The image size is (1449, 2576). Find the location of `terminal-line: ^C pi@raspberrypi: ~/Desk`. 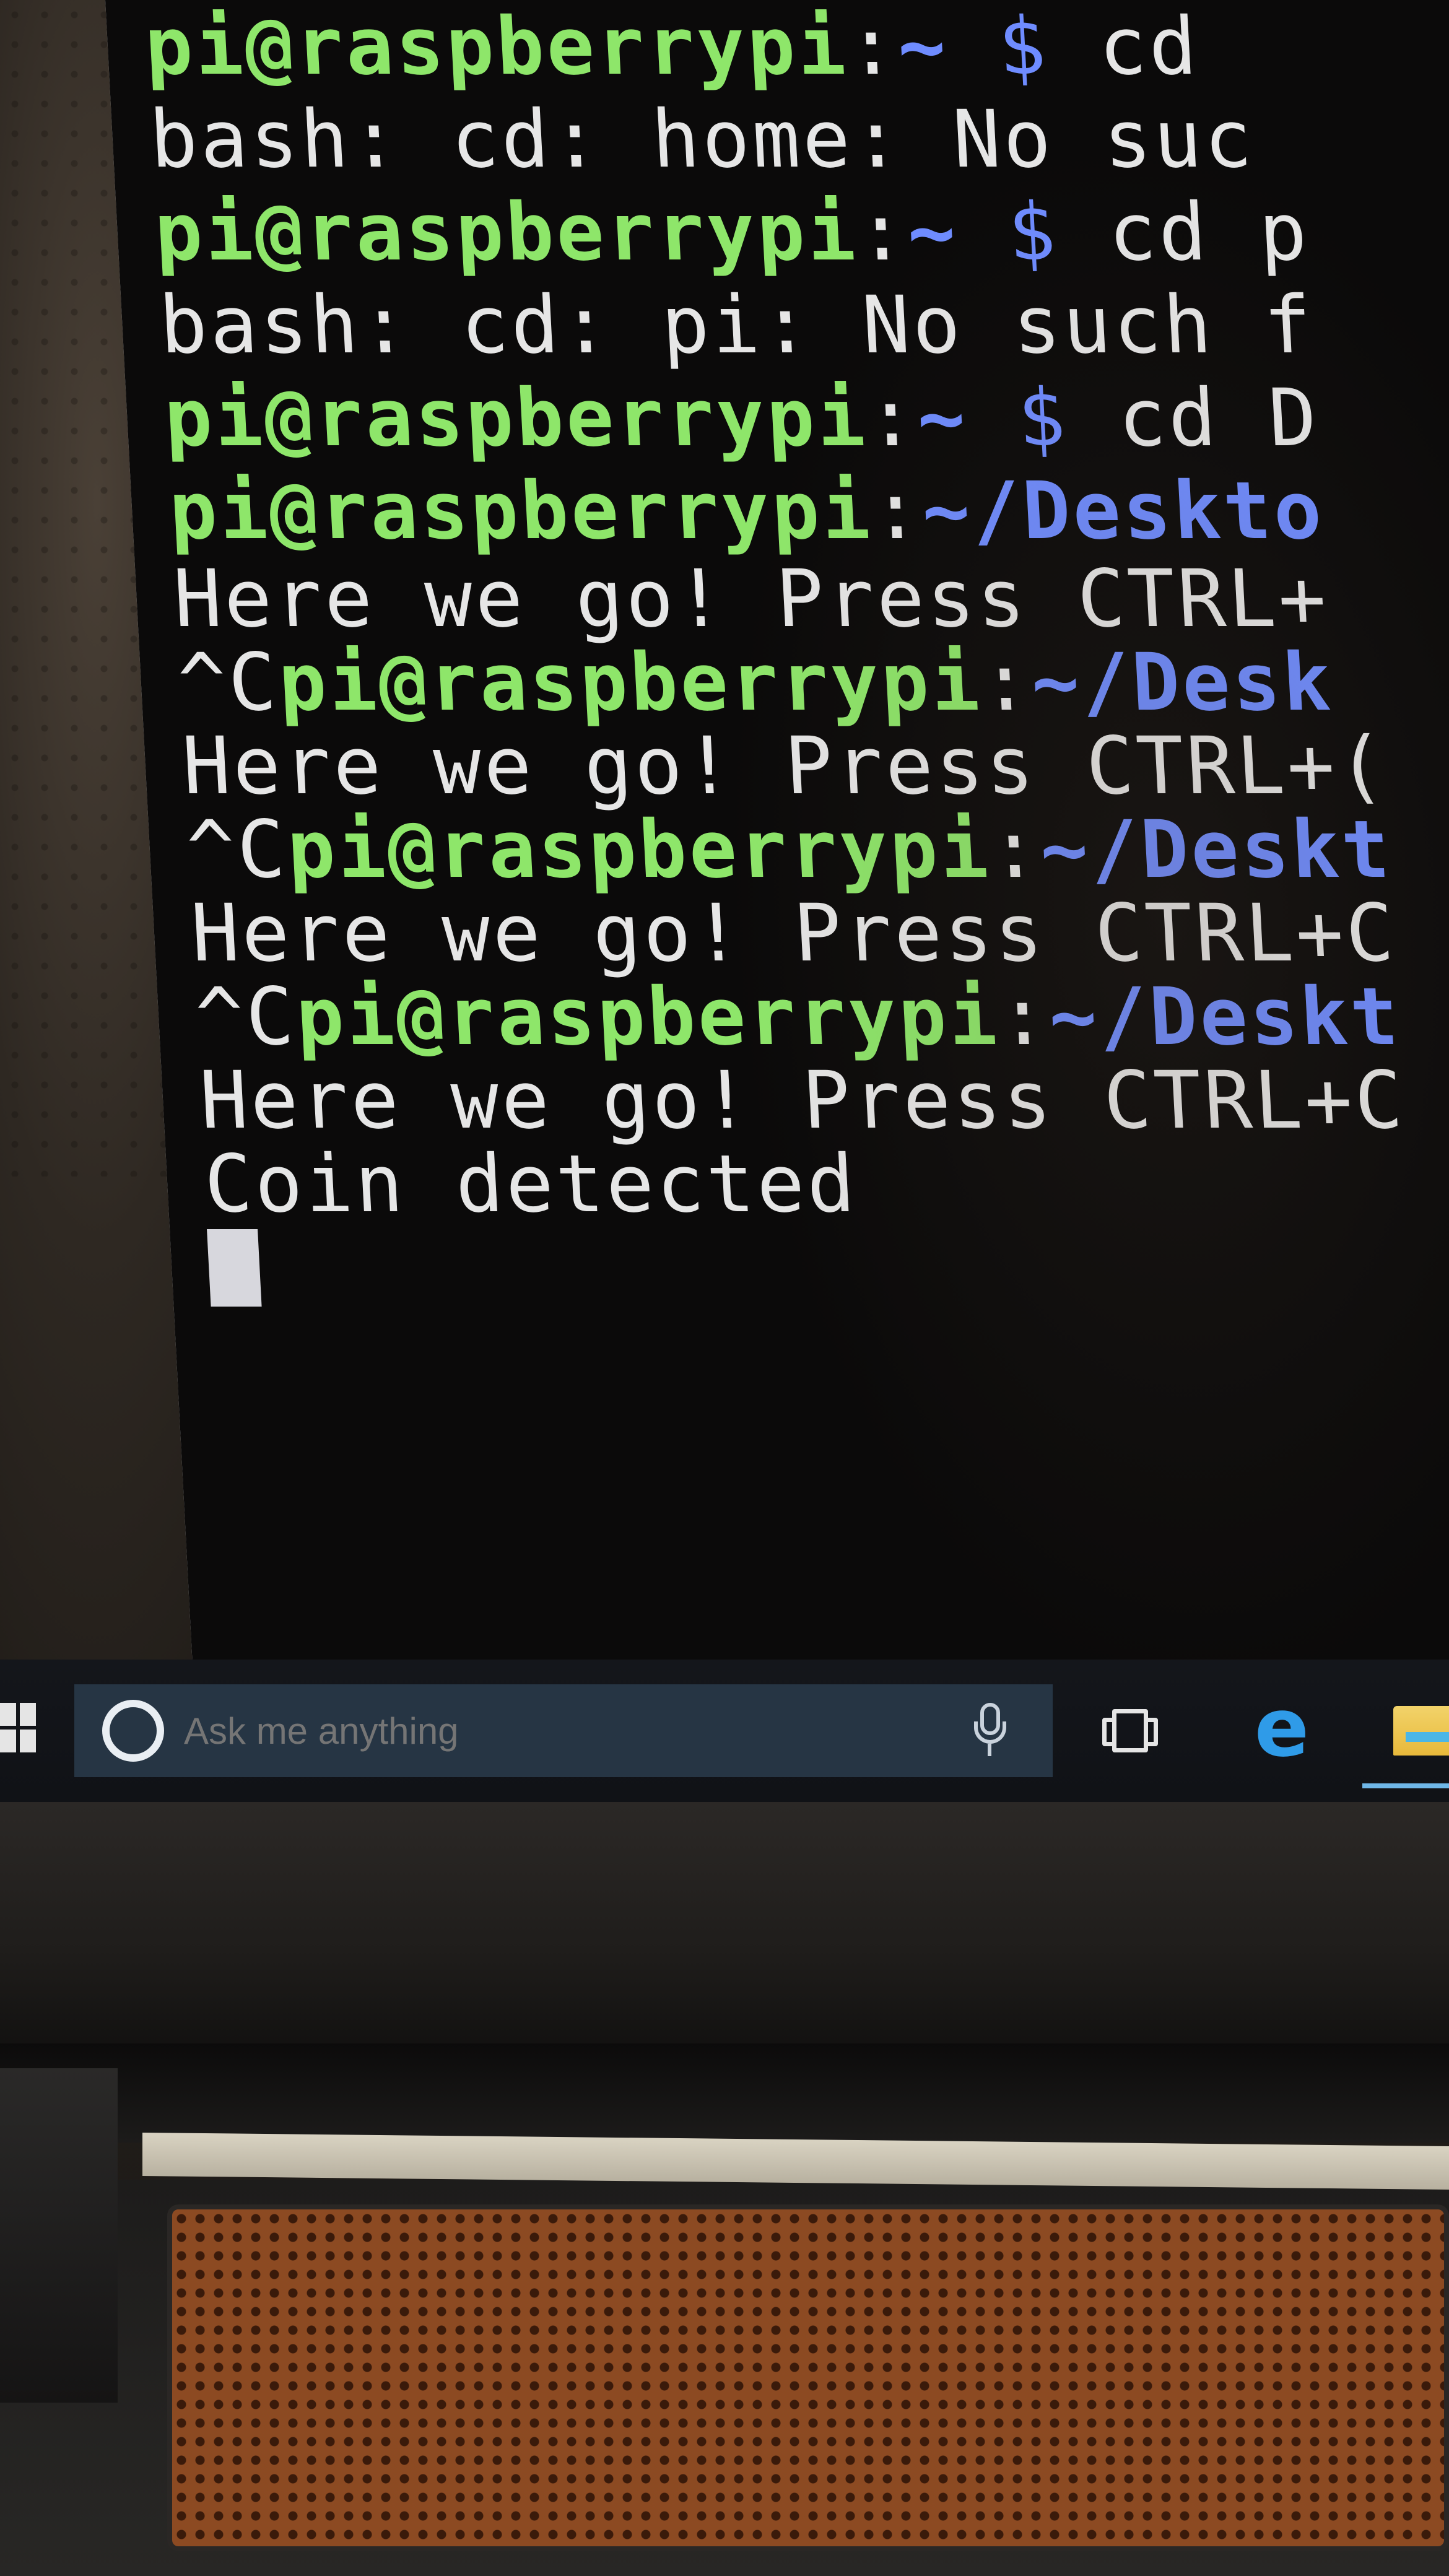

terminal-line: ^C pi@raspberrypi: ~/Desk is located at coordinates (812, 683).